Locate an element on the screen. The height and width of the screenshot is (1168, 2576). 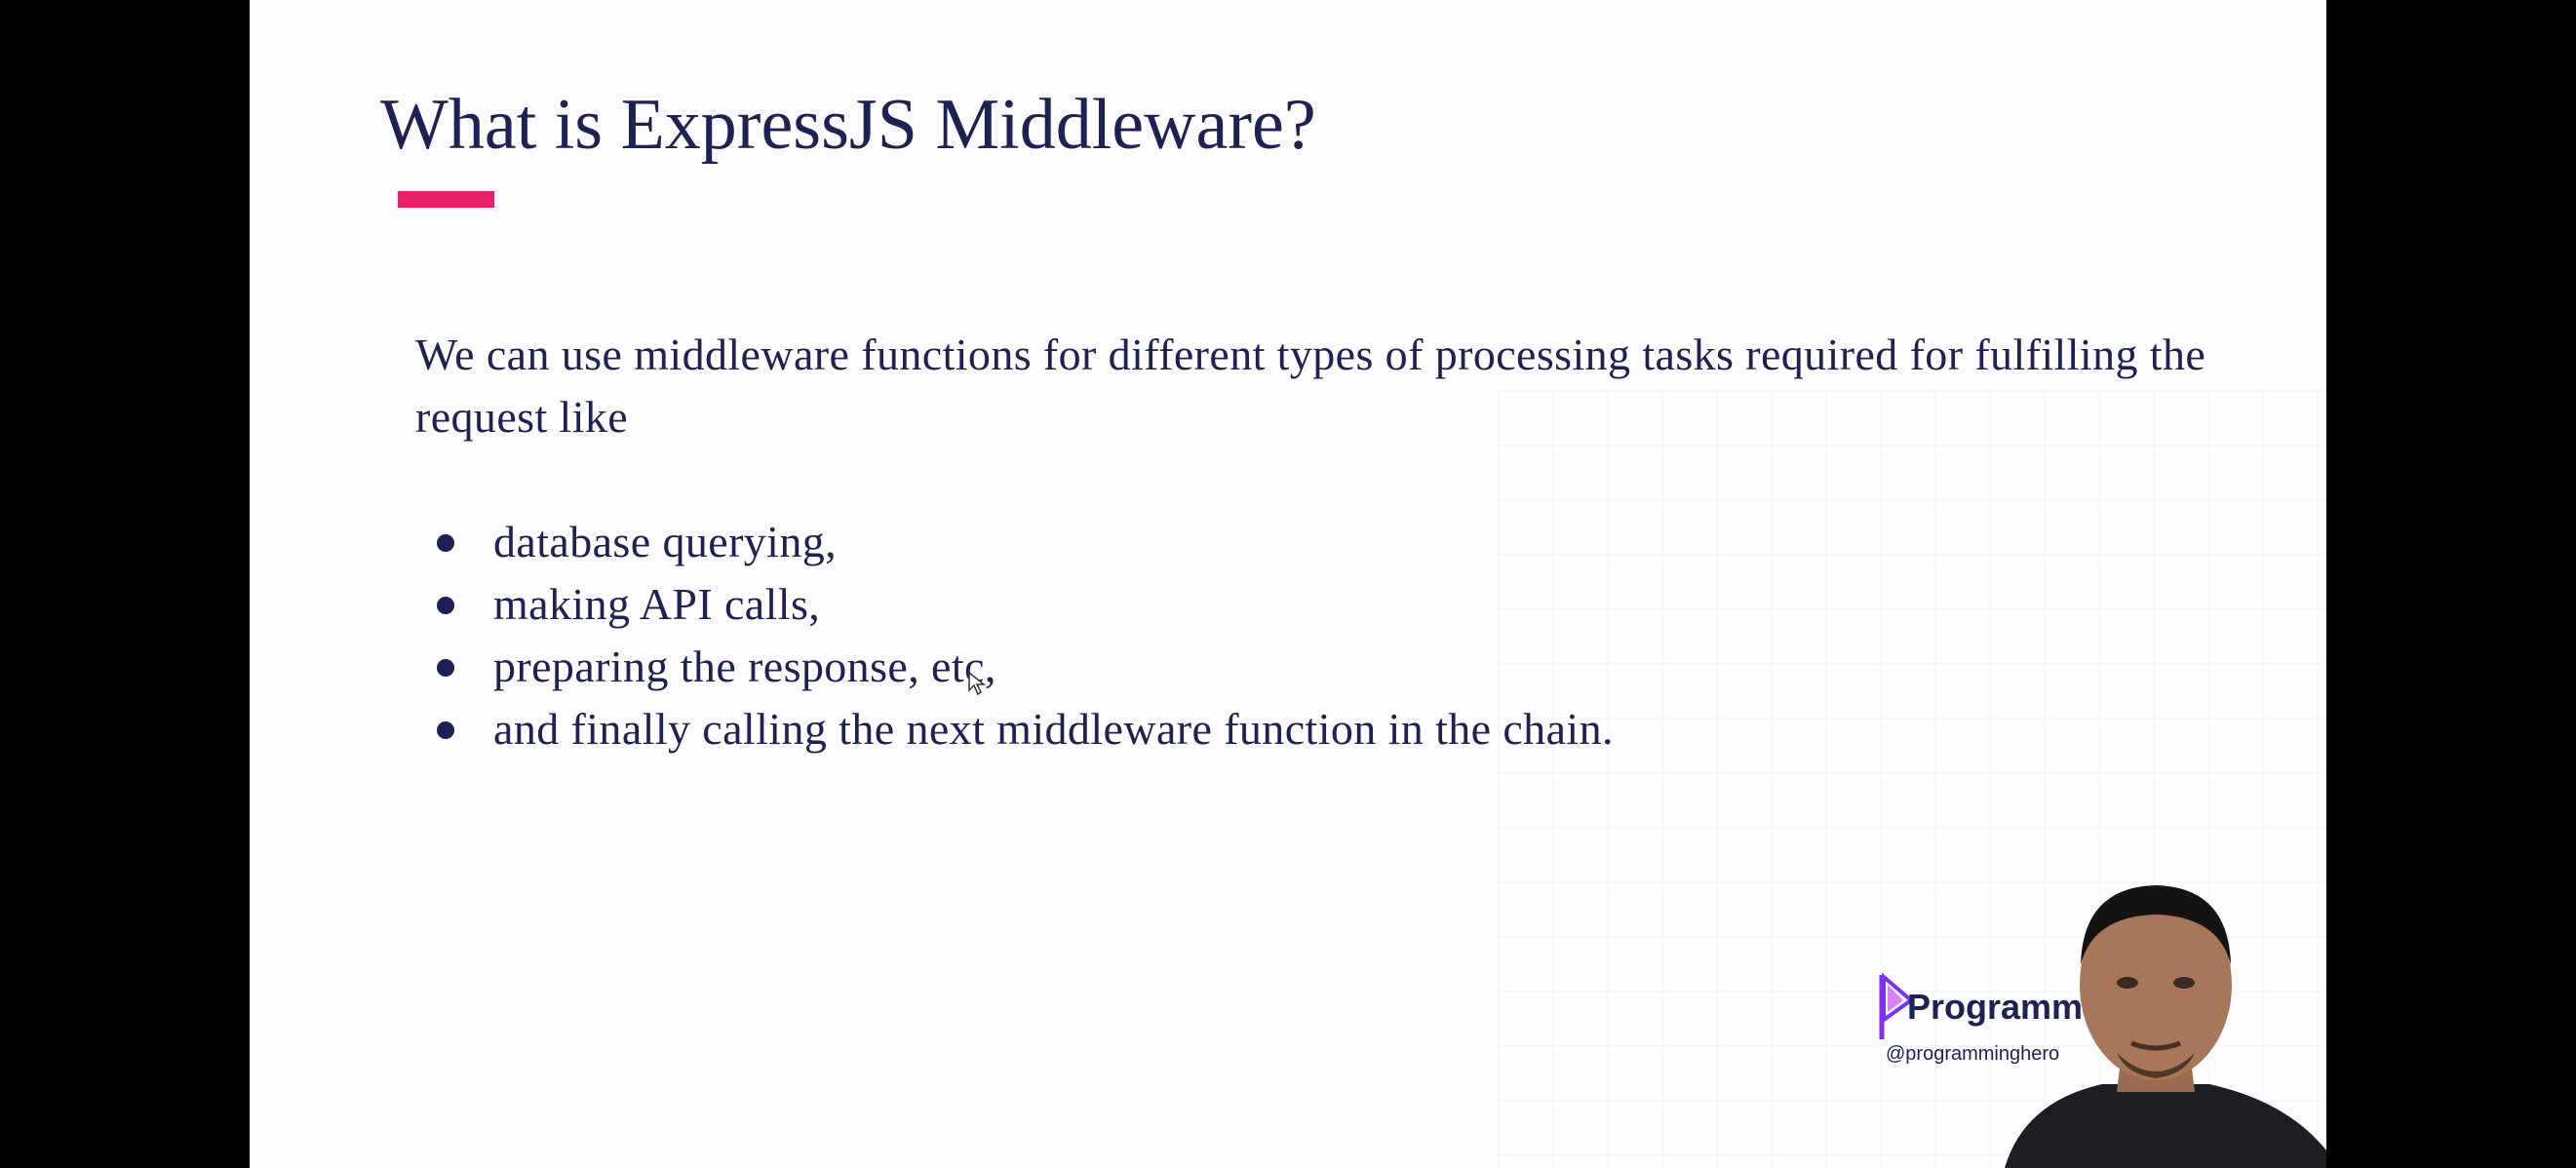
presenter-video-overlay is located at coordinates (2165, 1026).